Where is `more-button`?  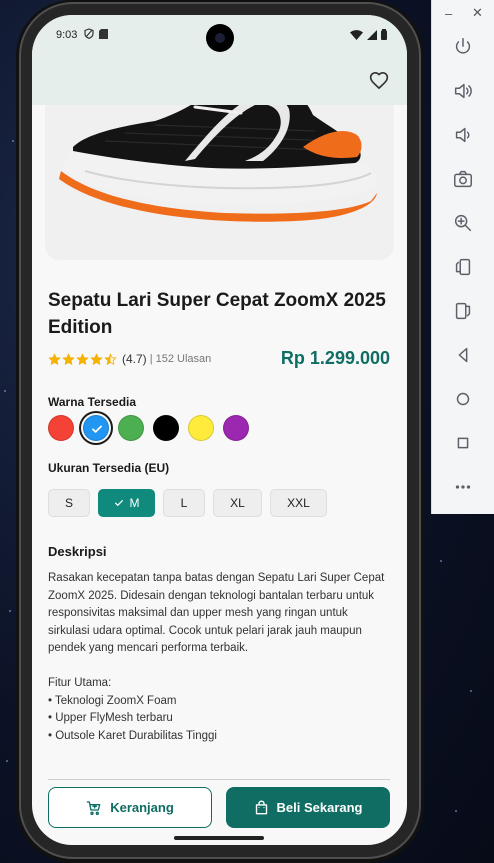
more-button is located at coordinates (463, 487).